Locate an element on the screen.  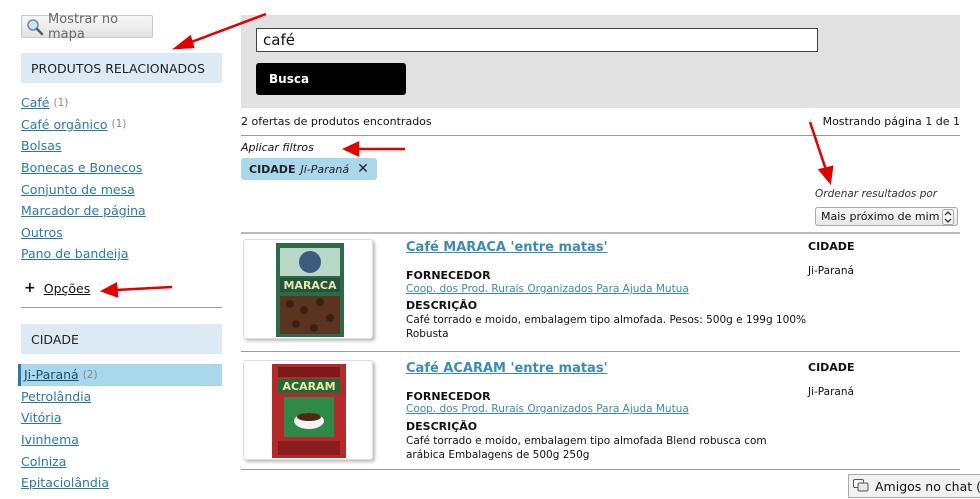
related-item-pano: Pano de bandeija is located at coordinates (121, 254).